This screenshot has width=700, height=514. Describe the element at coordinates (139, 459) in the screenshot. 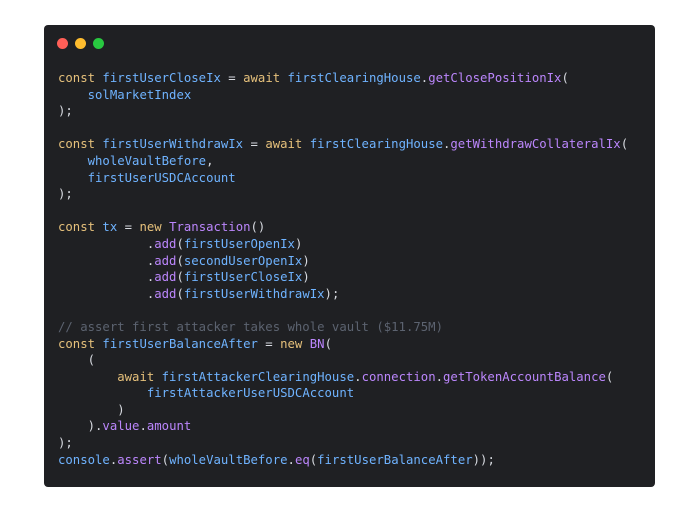

I see `code-token: assert` at that location.